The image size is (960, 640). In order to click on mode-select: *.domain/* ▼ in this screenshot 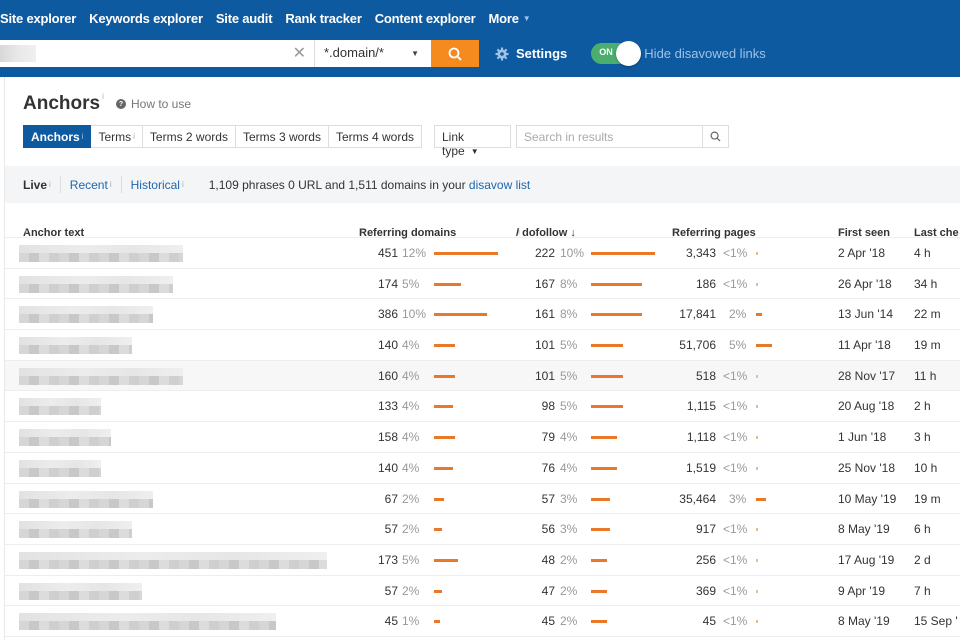, I will do `click(372, 53)`.